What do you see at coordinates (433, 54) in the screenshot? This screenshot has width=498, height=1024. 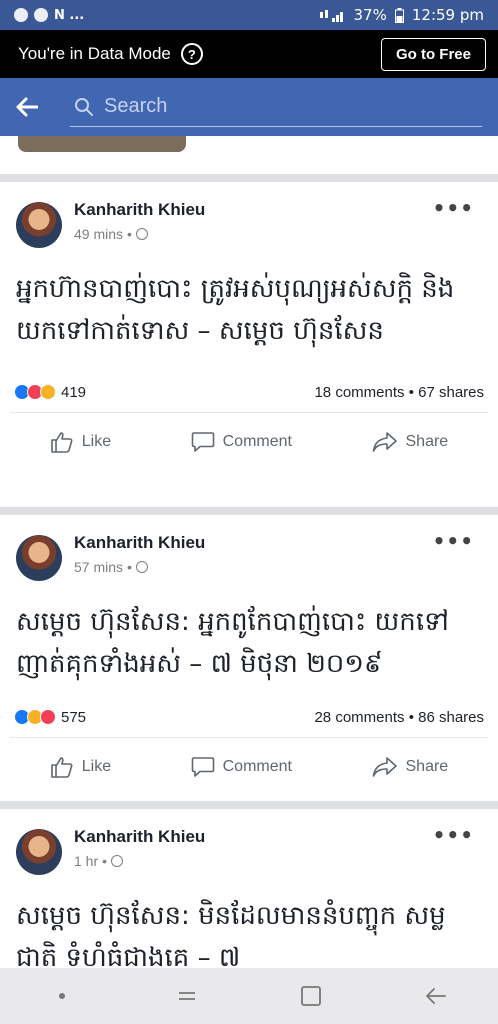 I see `go-to-free-button: Go to Free` at bounding box center [433, 54].